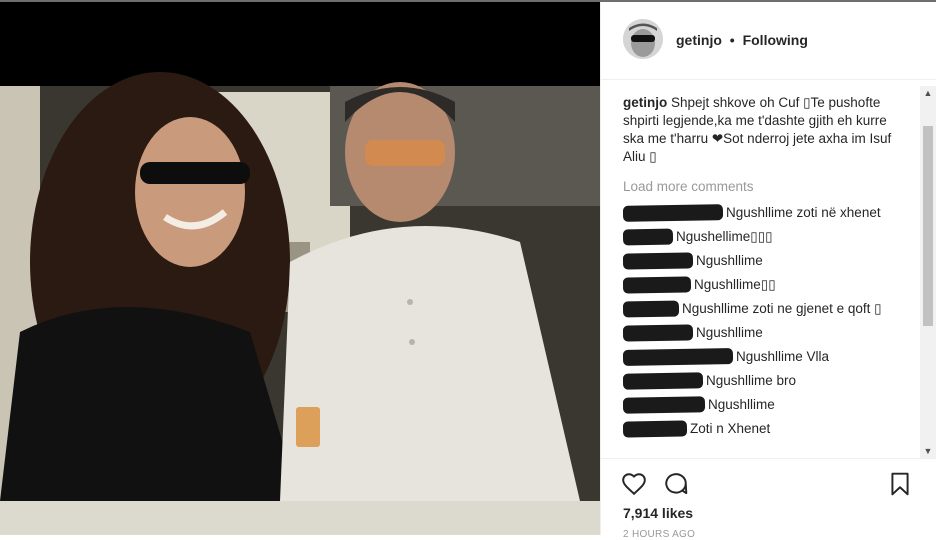  Describe the element at coordinates (928, 226) in the screenshot. I see `scroll-thumb` at that location.